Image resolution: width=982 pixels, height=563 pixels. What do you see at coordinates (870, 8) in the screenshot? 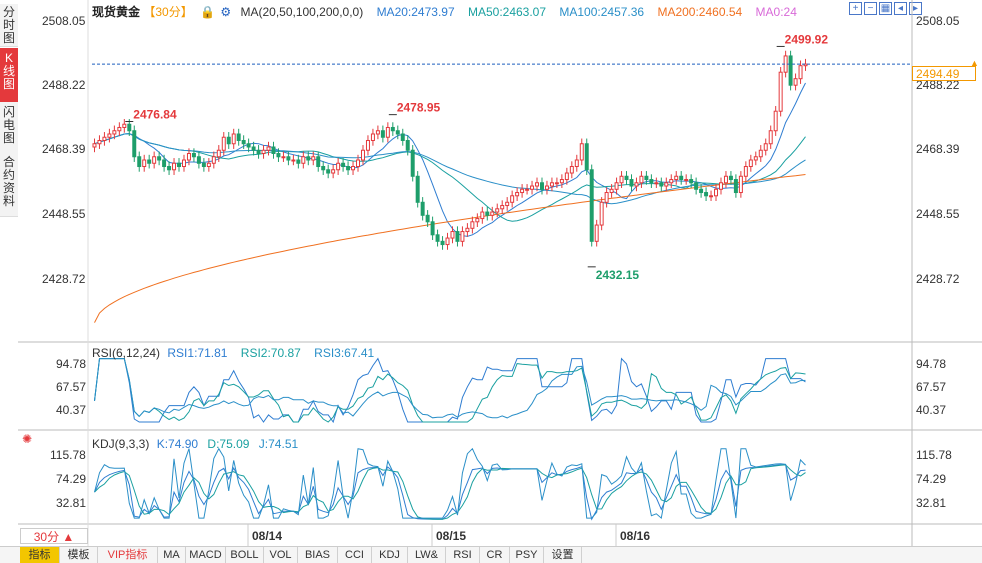
I see `zoom-out-icon: −` at bounding box center [870, 8].